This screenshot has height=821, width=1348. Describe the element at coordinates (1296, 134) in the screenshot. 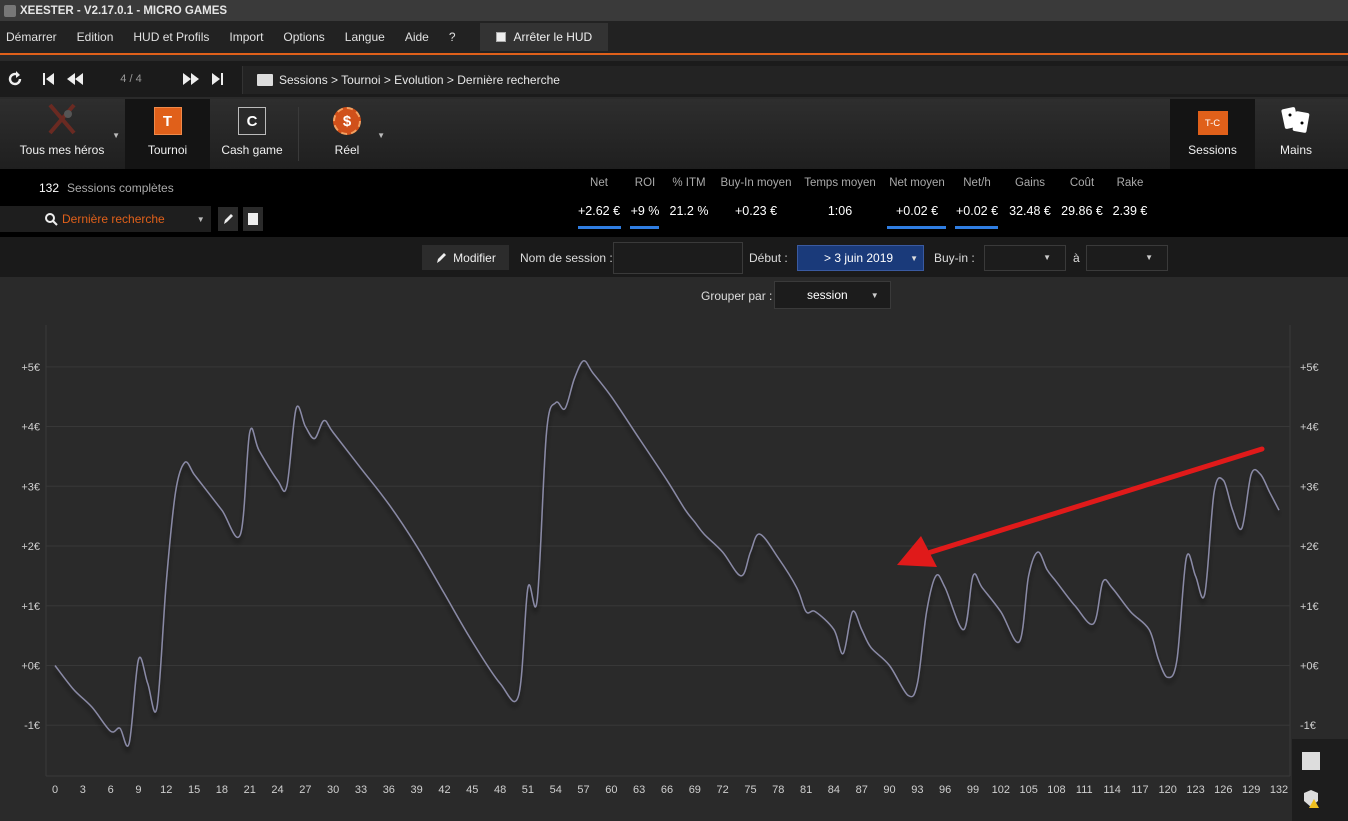

I see `tab-hands: Mains` at that location.